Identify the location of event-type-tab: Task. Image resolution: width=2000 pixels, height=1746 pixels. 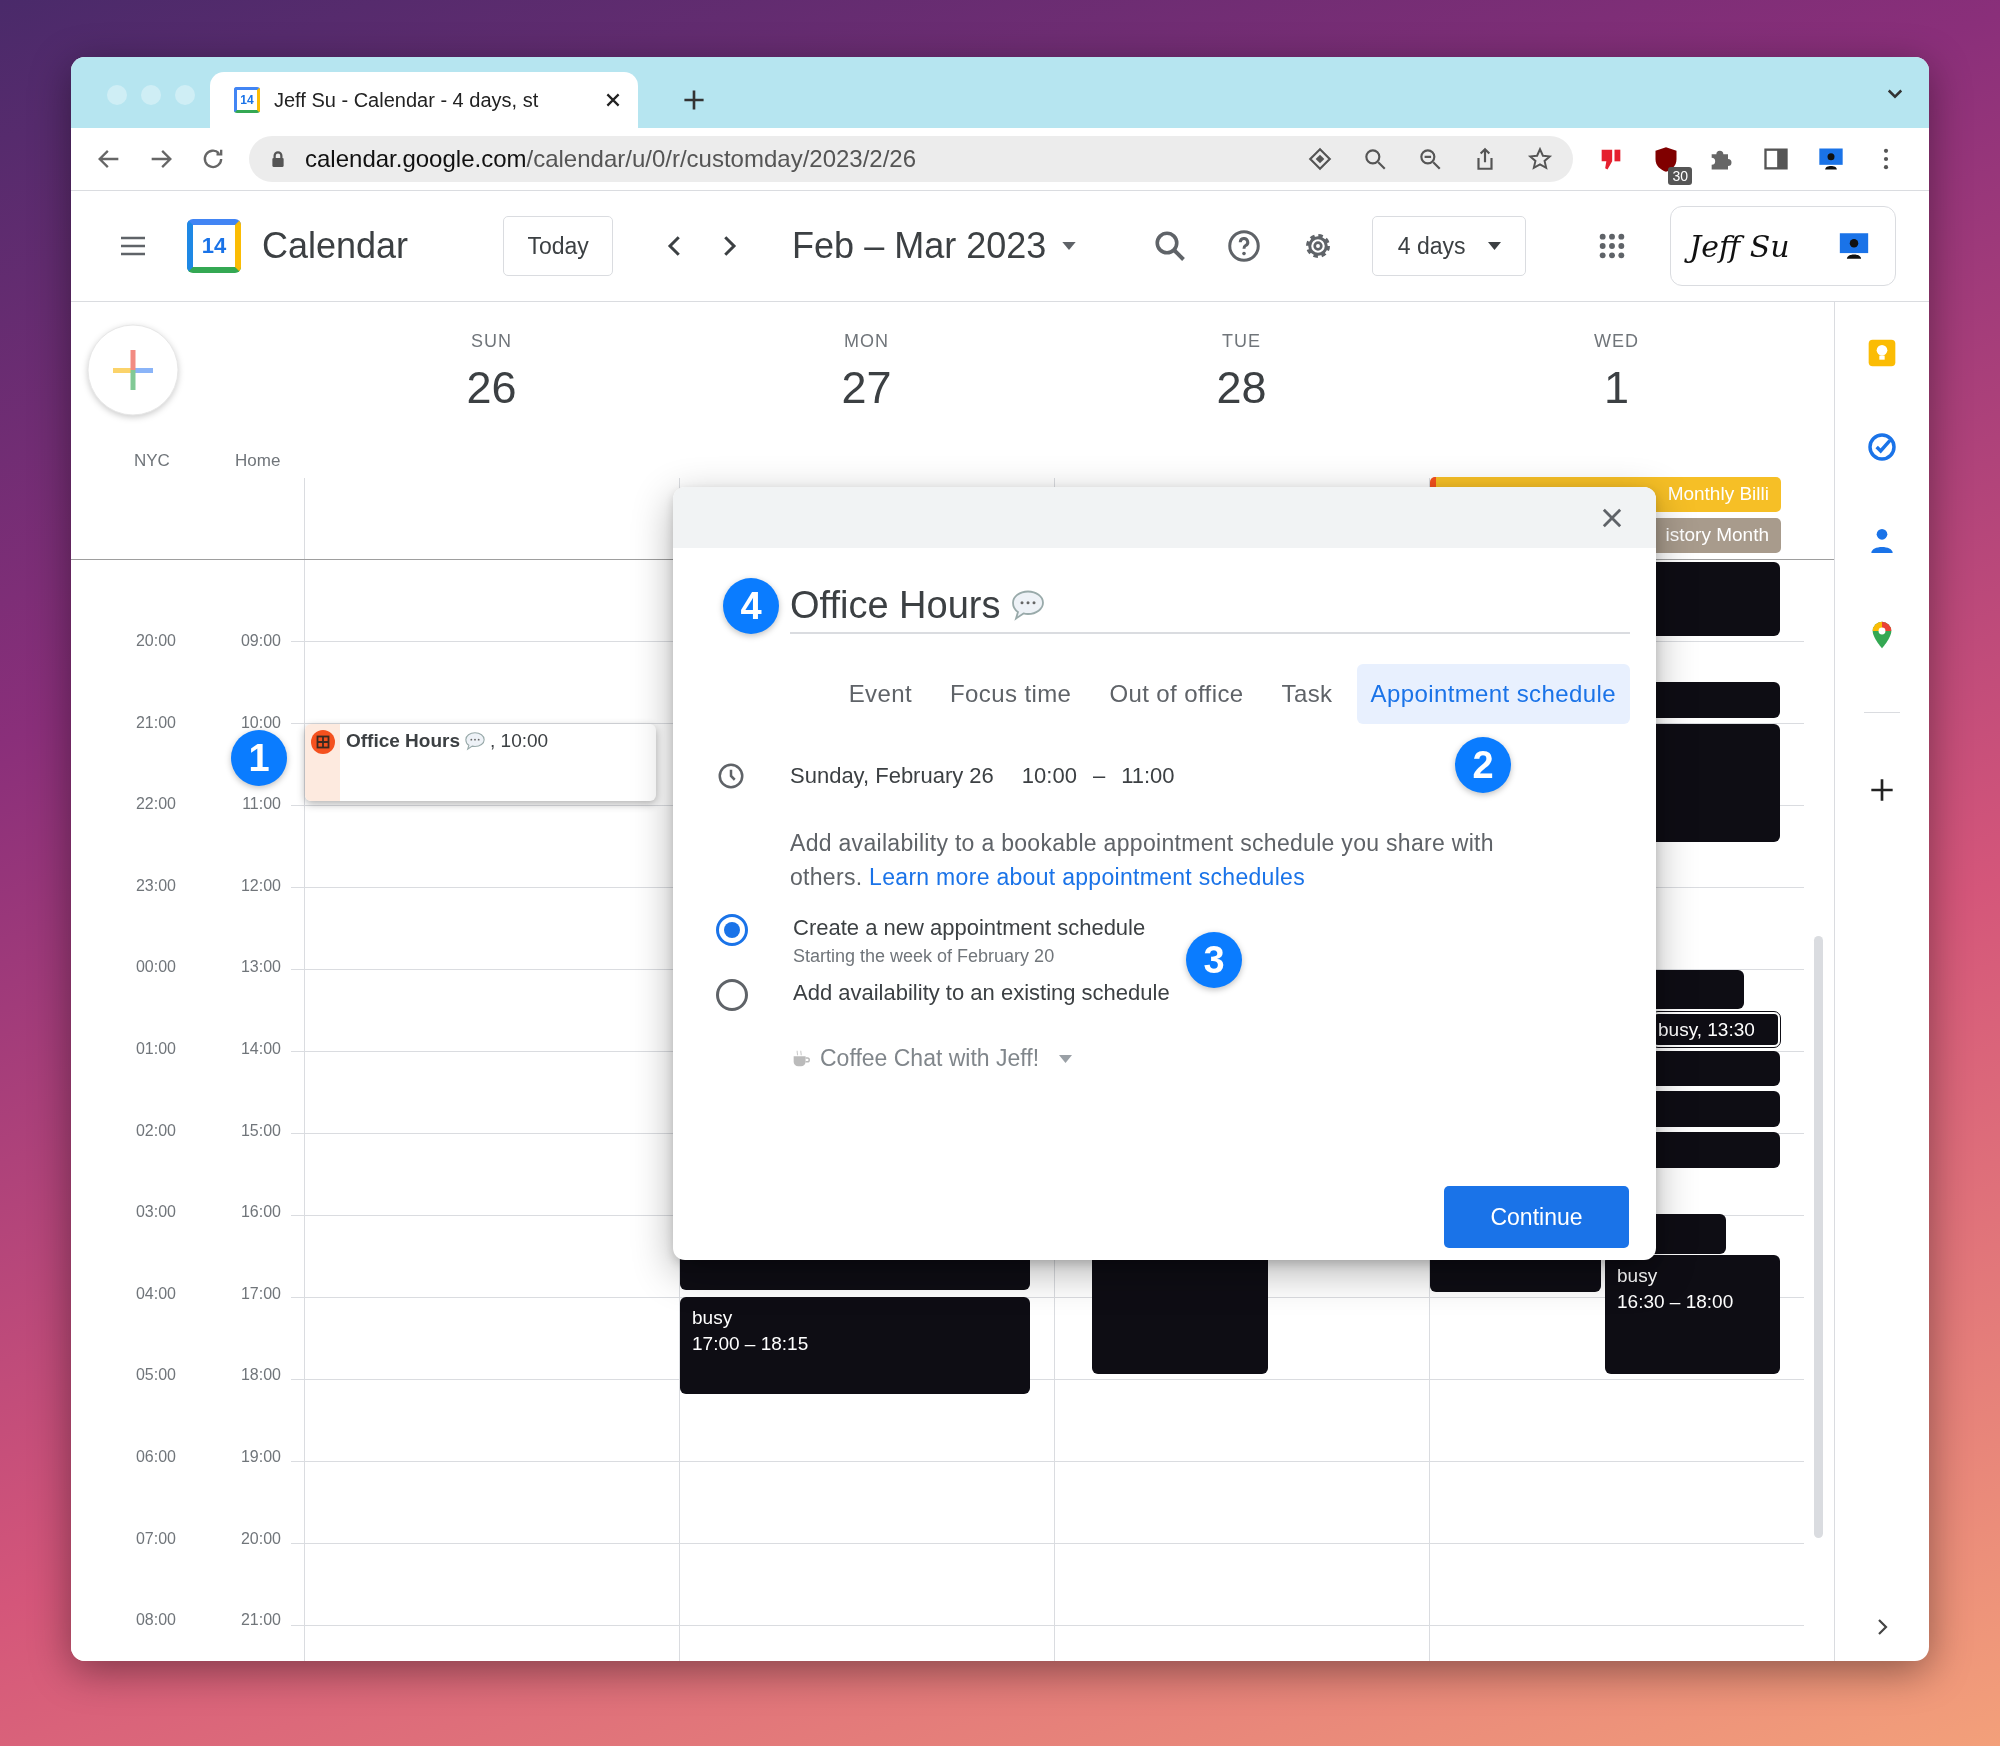
(1307, 694).